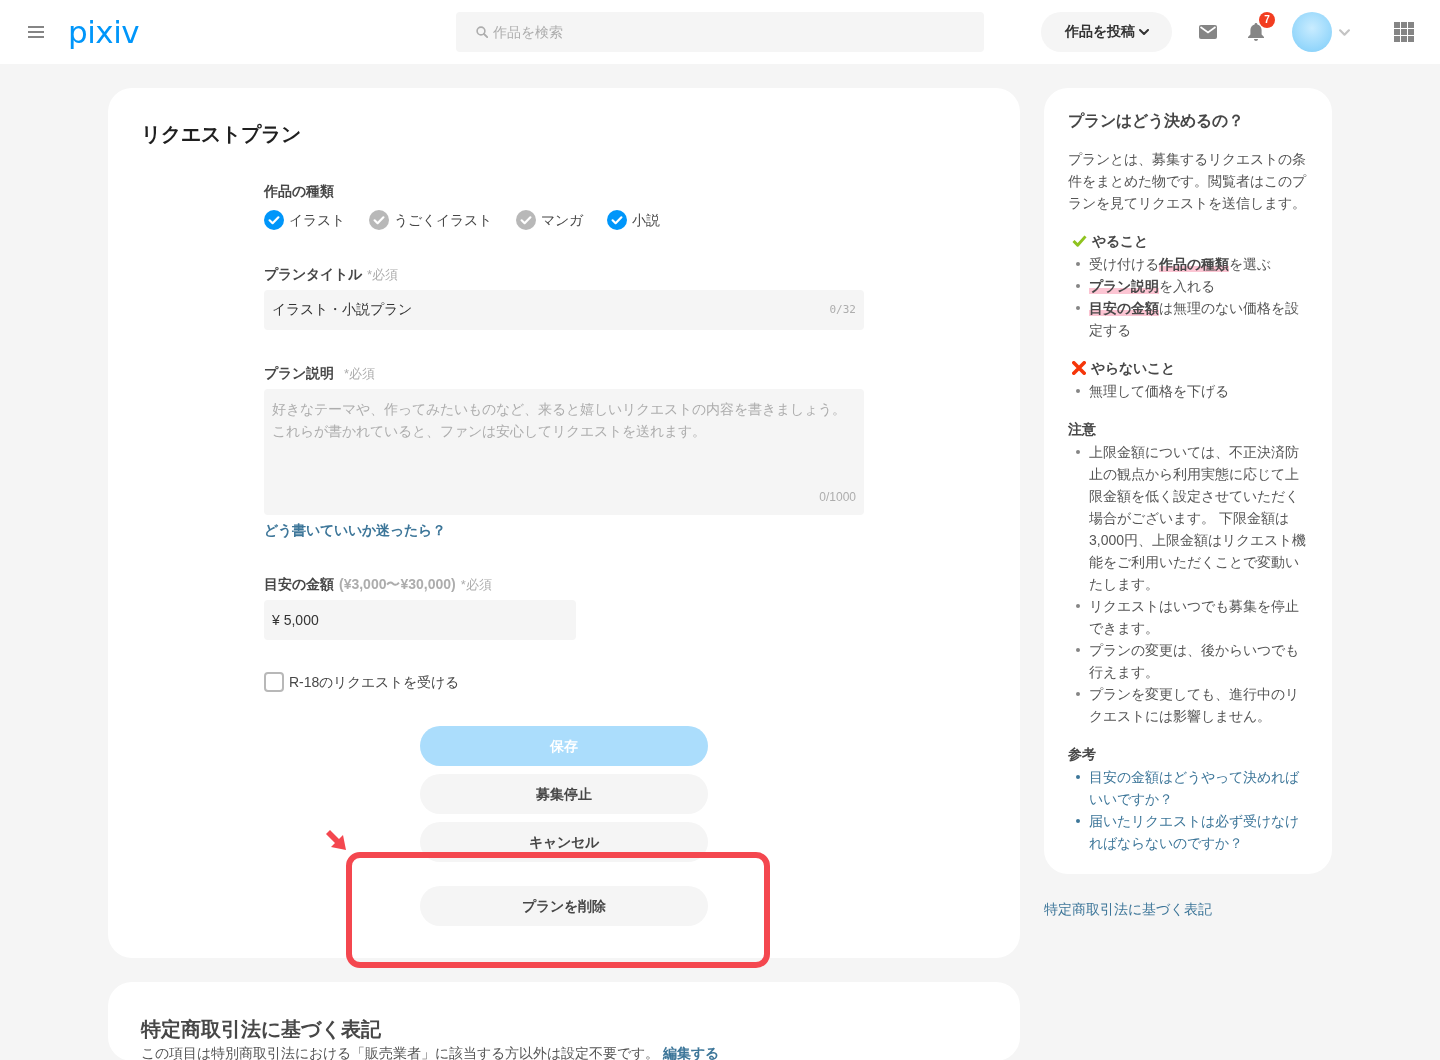  What do you see at coordinates (1194, 661) in the screenshot?
I see `list-item-text: プランの変更は、後からいつでも行えます。` at bounding box center [1194, 661].